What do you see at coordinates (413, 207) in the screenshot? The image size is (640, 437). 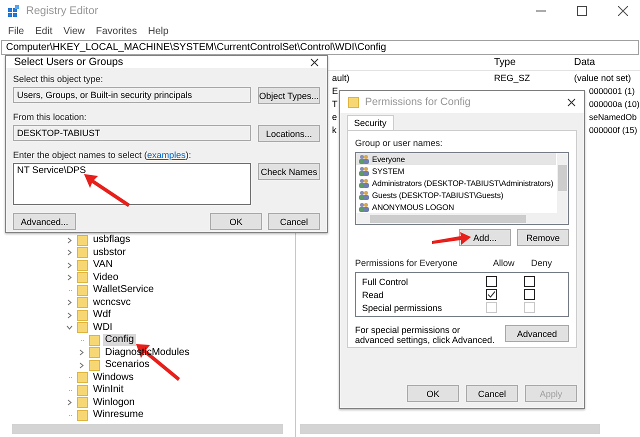 I see `user-item: ANONYMOUS LOGON` at bounding box center [413, 207].